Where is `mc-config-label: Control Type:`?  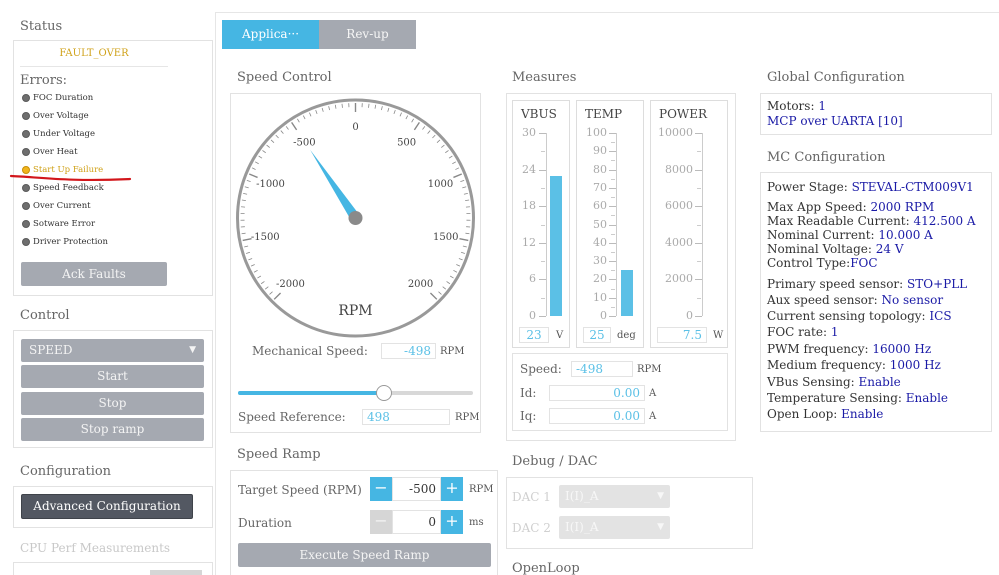 mc-config-label: Control Type: is located at coordinates (809, 263).